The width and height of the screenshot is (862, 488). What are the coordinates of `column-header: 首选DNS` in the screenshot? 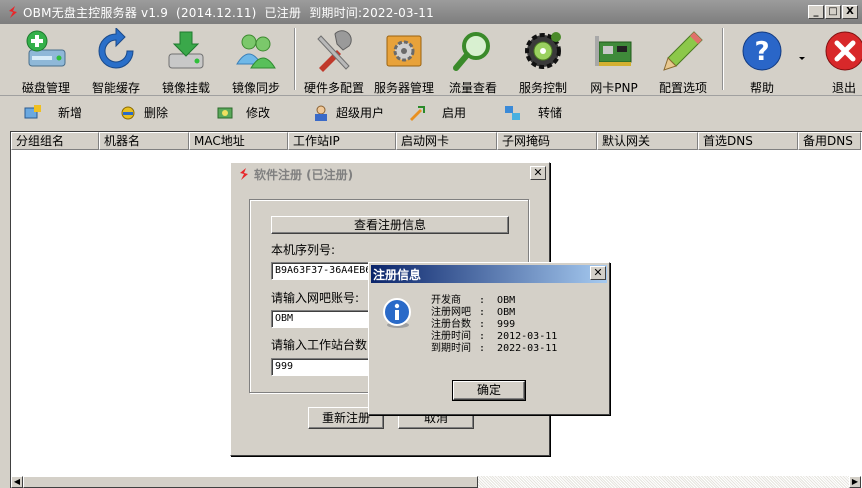 It's located at (748, 141).